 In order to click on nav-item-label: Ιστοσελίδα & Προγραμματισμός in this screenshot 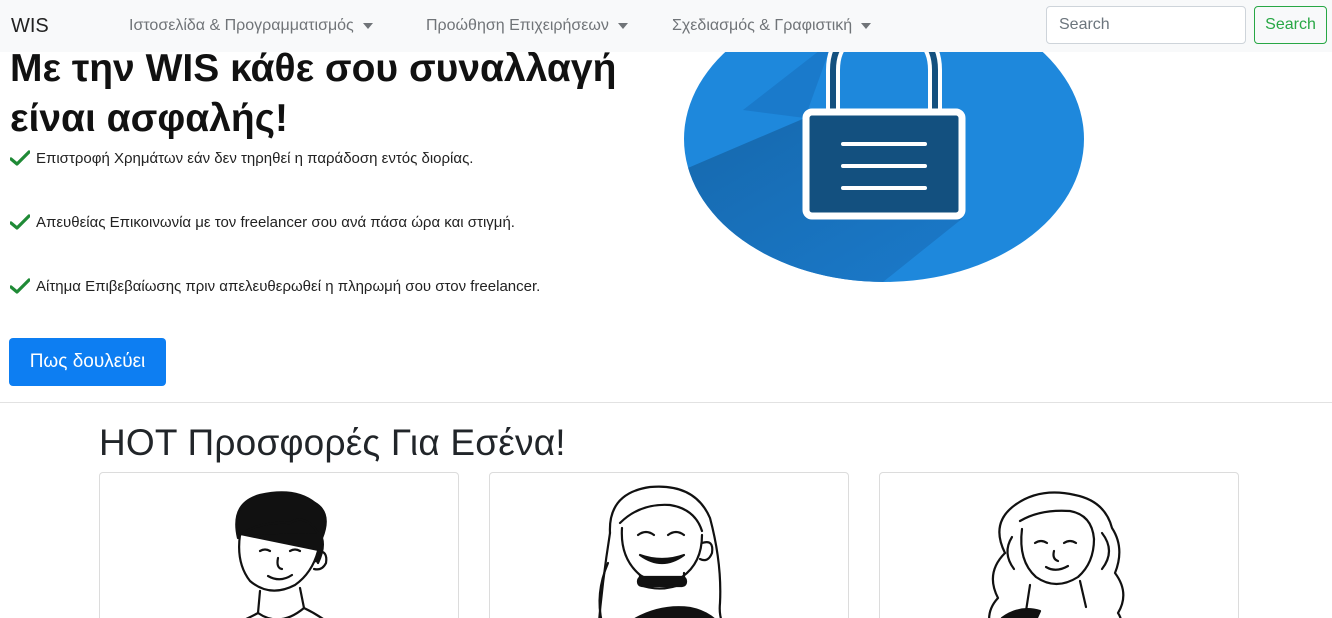, I will do `click(241, 25)`.